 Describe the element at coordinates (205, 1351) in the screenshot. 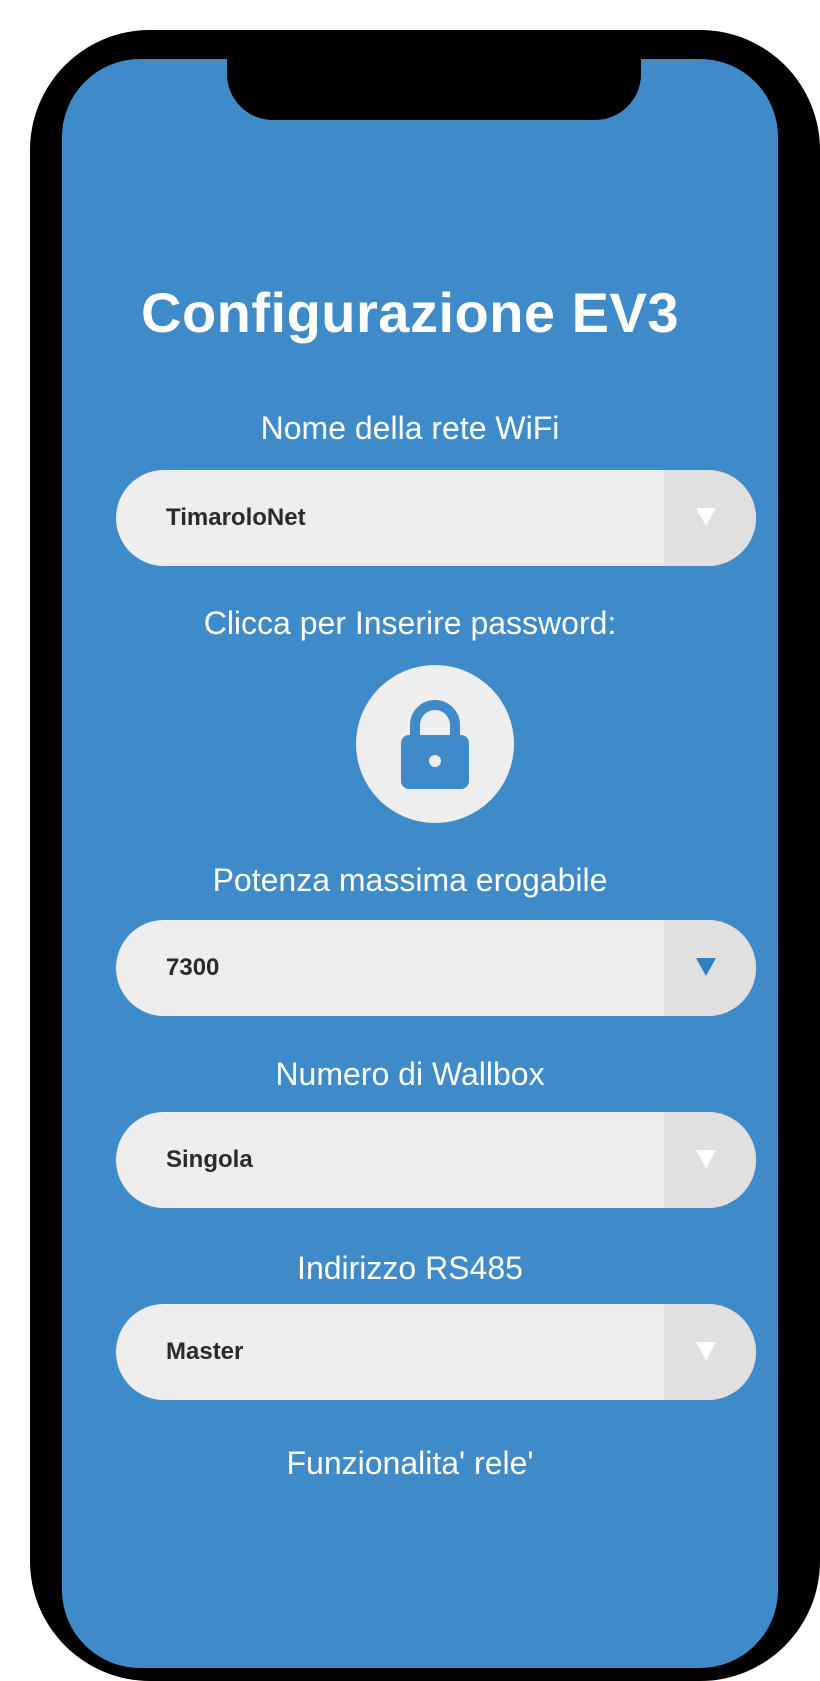

I see `rs485-value: Master` at that location.